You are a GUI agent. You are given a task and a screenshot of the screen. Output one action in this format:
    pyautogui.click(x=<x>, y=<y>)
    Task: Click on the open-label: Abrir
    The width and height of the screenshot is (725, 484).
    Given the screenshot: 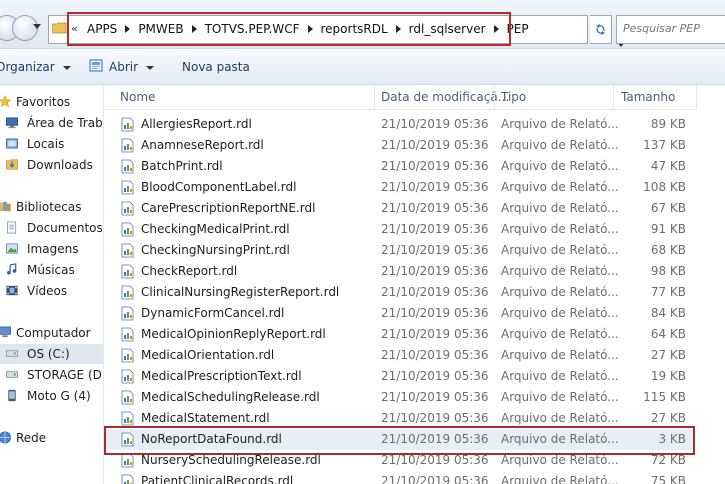 What is the action you would take?
    pyautogui.click(x=124, y=67)
    